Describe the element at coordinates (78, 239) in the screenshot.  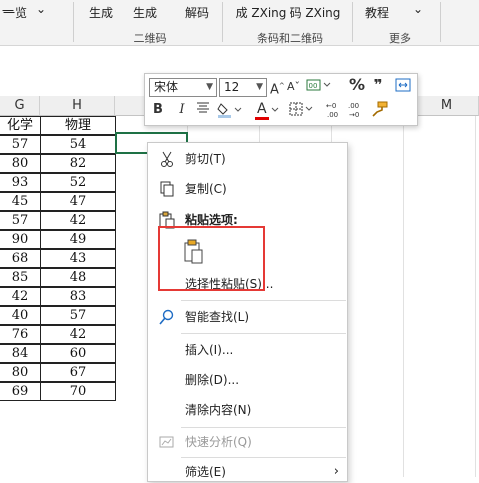
I see `cell-h: 49` at that location.